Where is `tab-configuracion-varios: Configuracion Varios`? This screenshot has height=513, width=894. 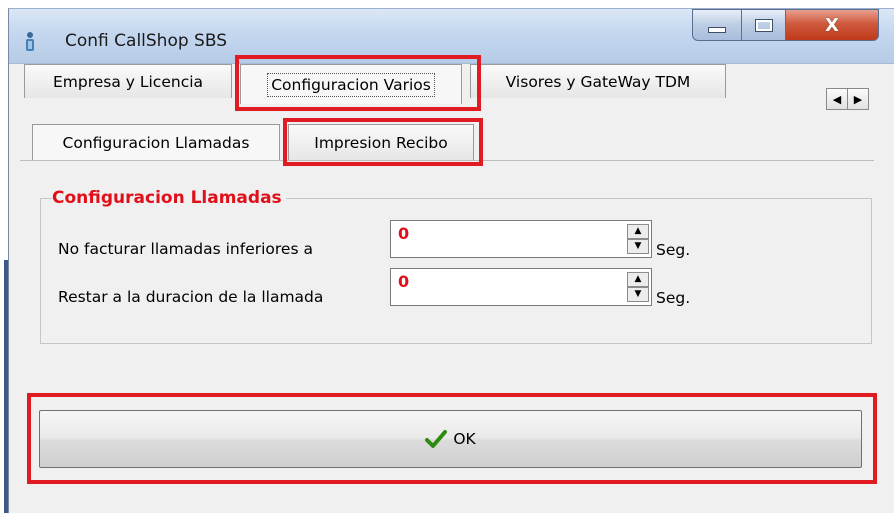 tab-configuracion-varios: Configuracion Varios is located at coordinates (351, 84).